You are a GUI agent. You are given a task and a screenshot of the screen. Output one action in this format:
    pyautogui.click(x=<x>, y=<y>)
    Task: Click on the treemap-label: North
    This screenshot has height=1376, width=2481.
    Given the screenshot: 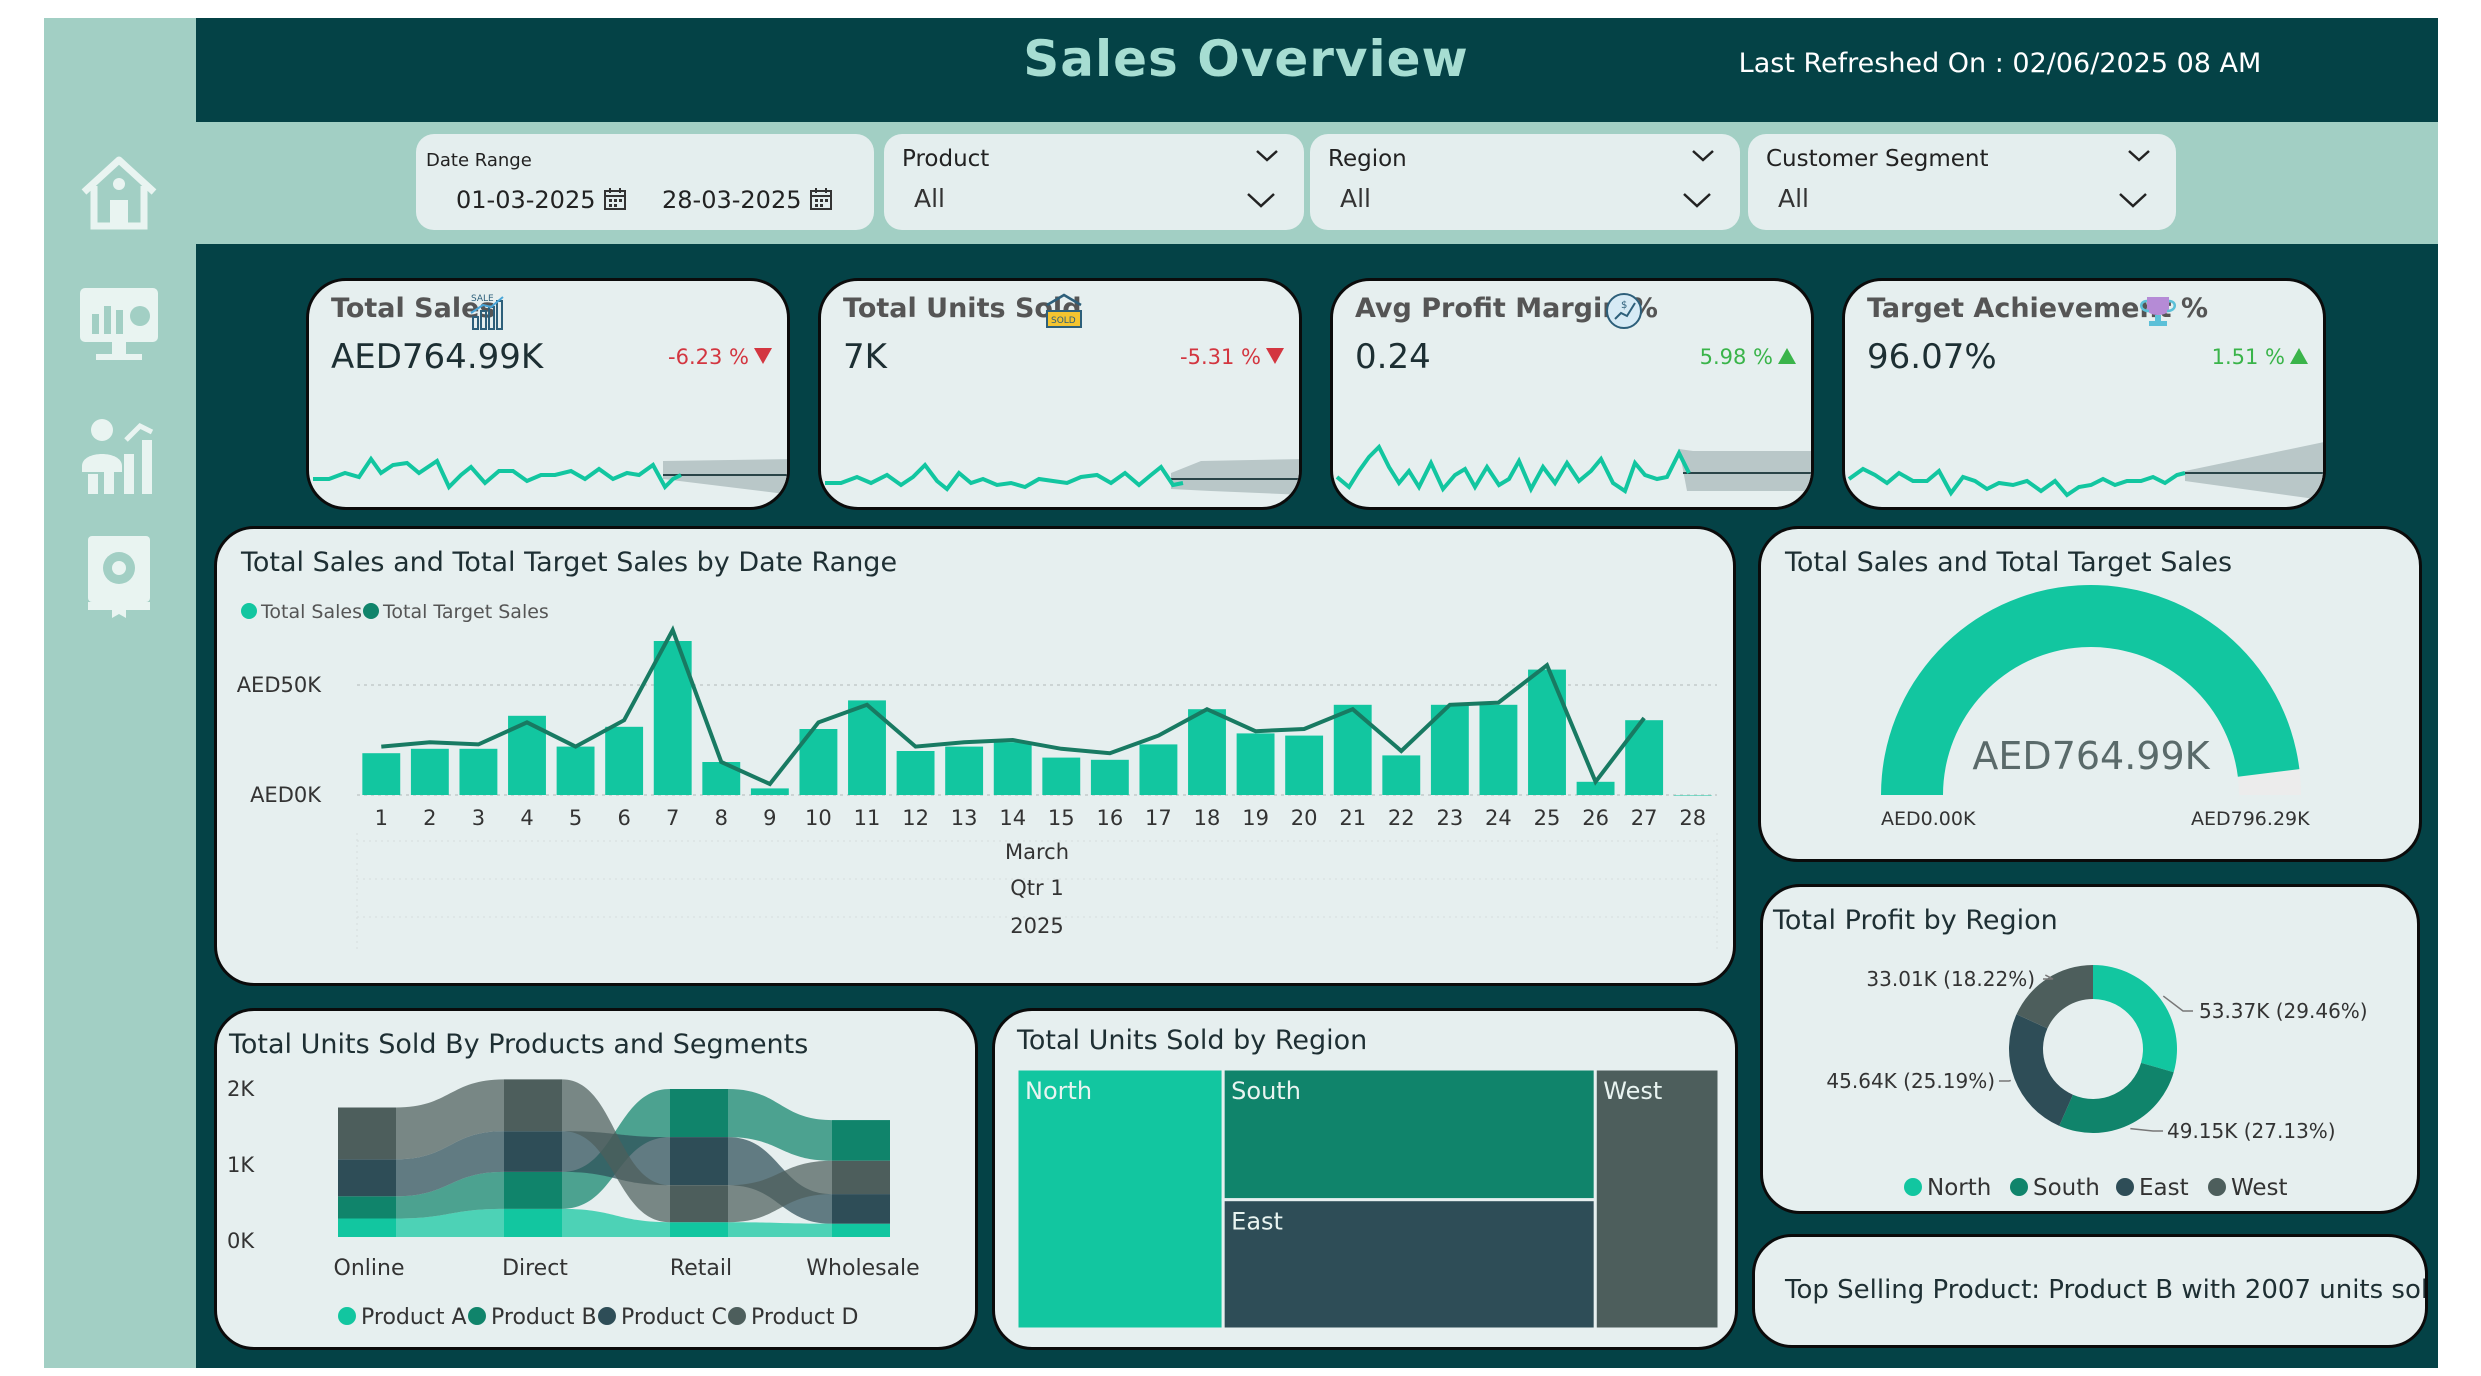 What is the action you would take?
    pyautogui.click(x=1058, y=1091)
    